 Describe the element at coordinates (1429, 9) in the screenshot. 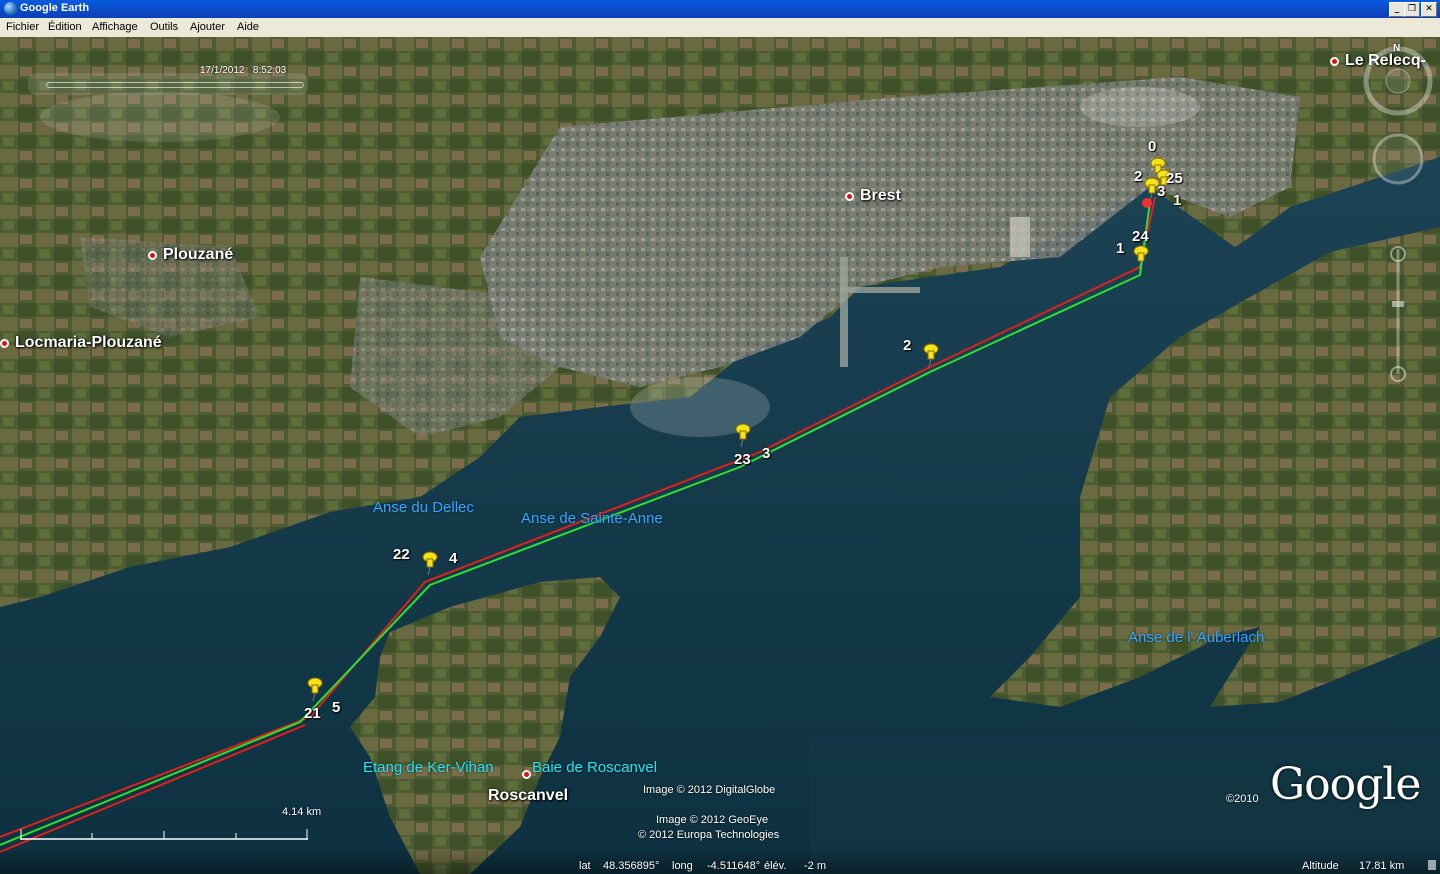

I see `close-button: ✕` at that location.